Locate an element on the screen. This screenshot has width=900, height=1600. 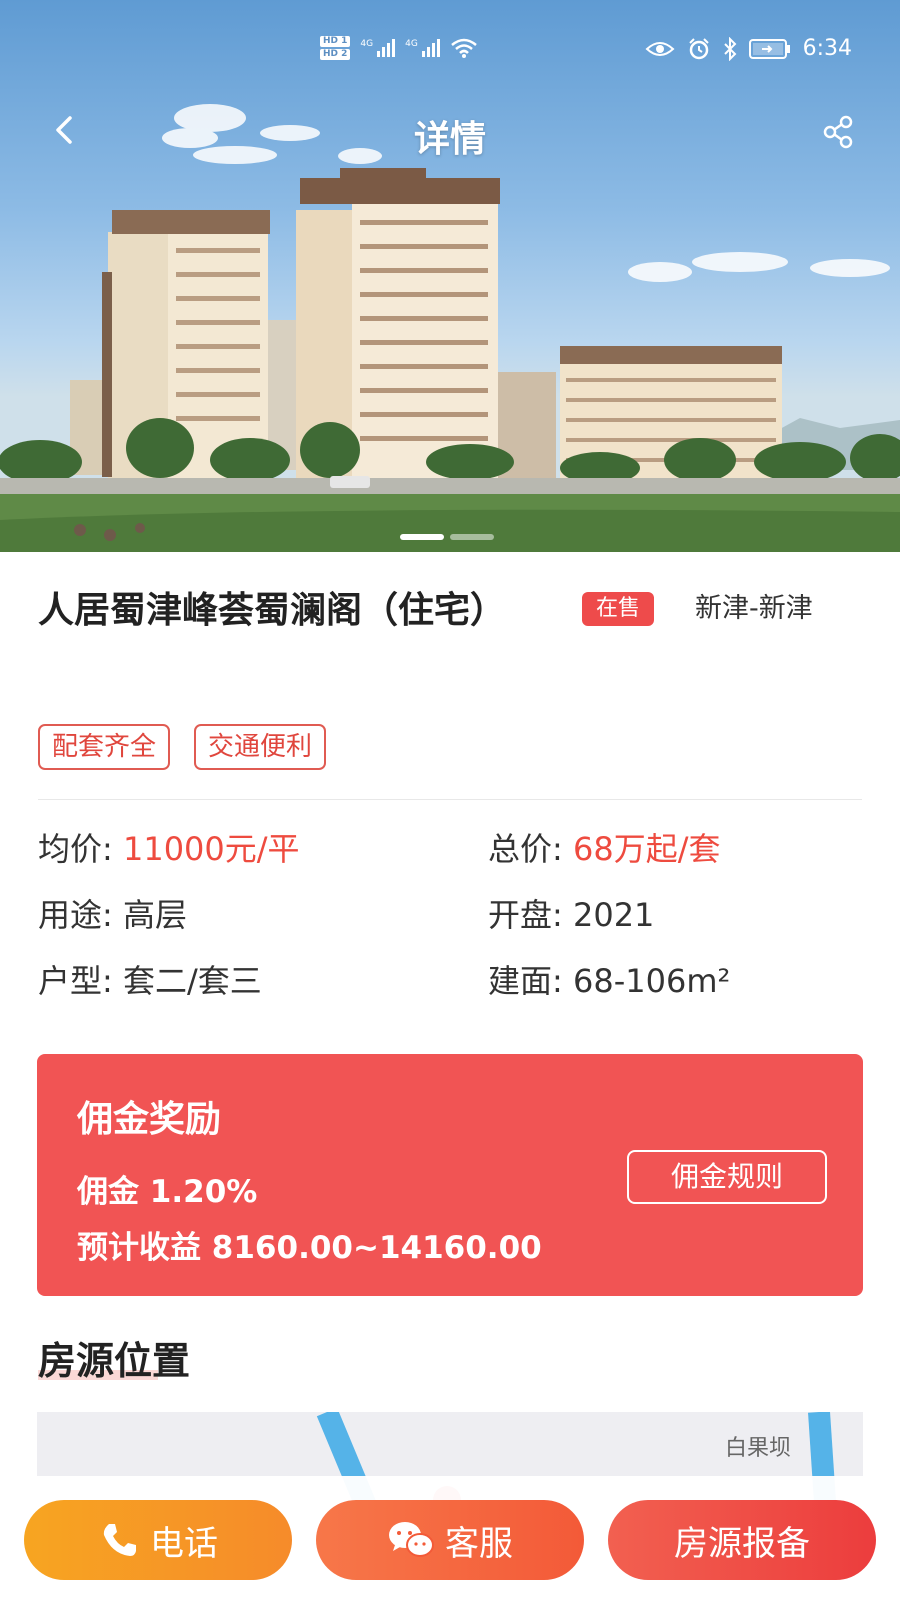
eye-icon is located at coordinates (660, 48).